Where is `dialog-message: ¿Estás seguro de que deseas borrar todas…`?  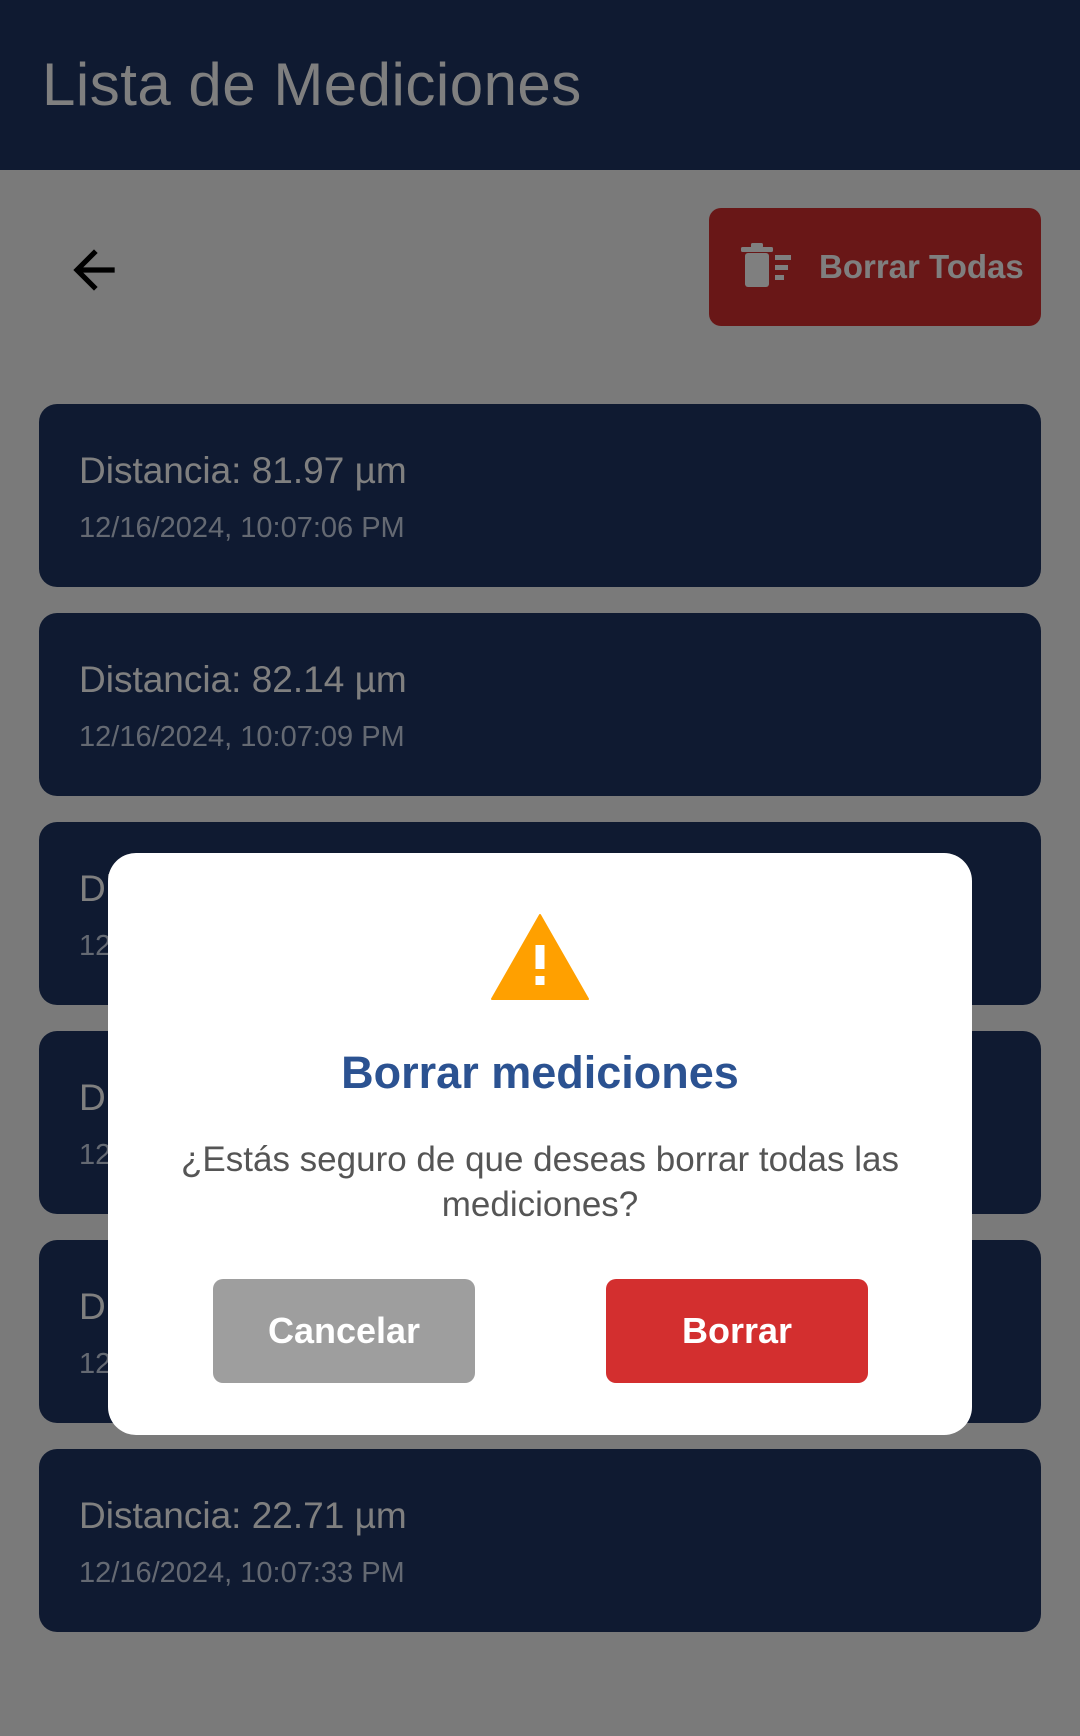 dialog-message: ¿Estás seguro de que deseas borrar todas… is located at coordinates (540, 1182).